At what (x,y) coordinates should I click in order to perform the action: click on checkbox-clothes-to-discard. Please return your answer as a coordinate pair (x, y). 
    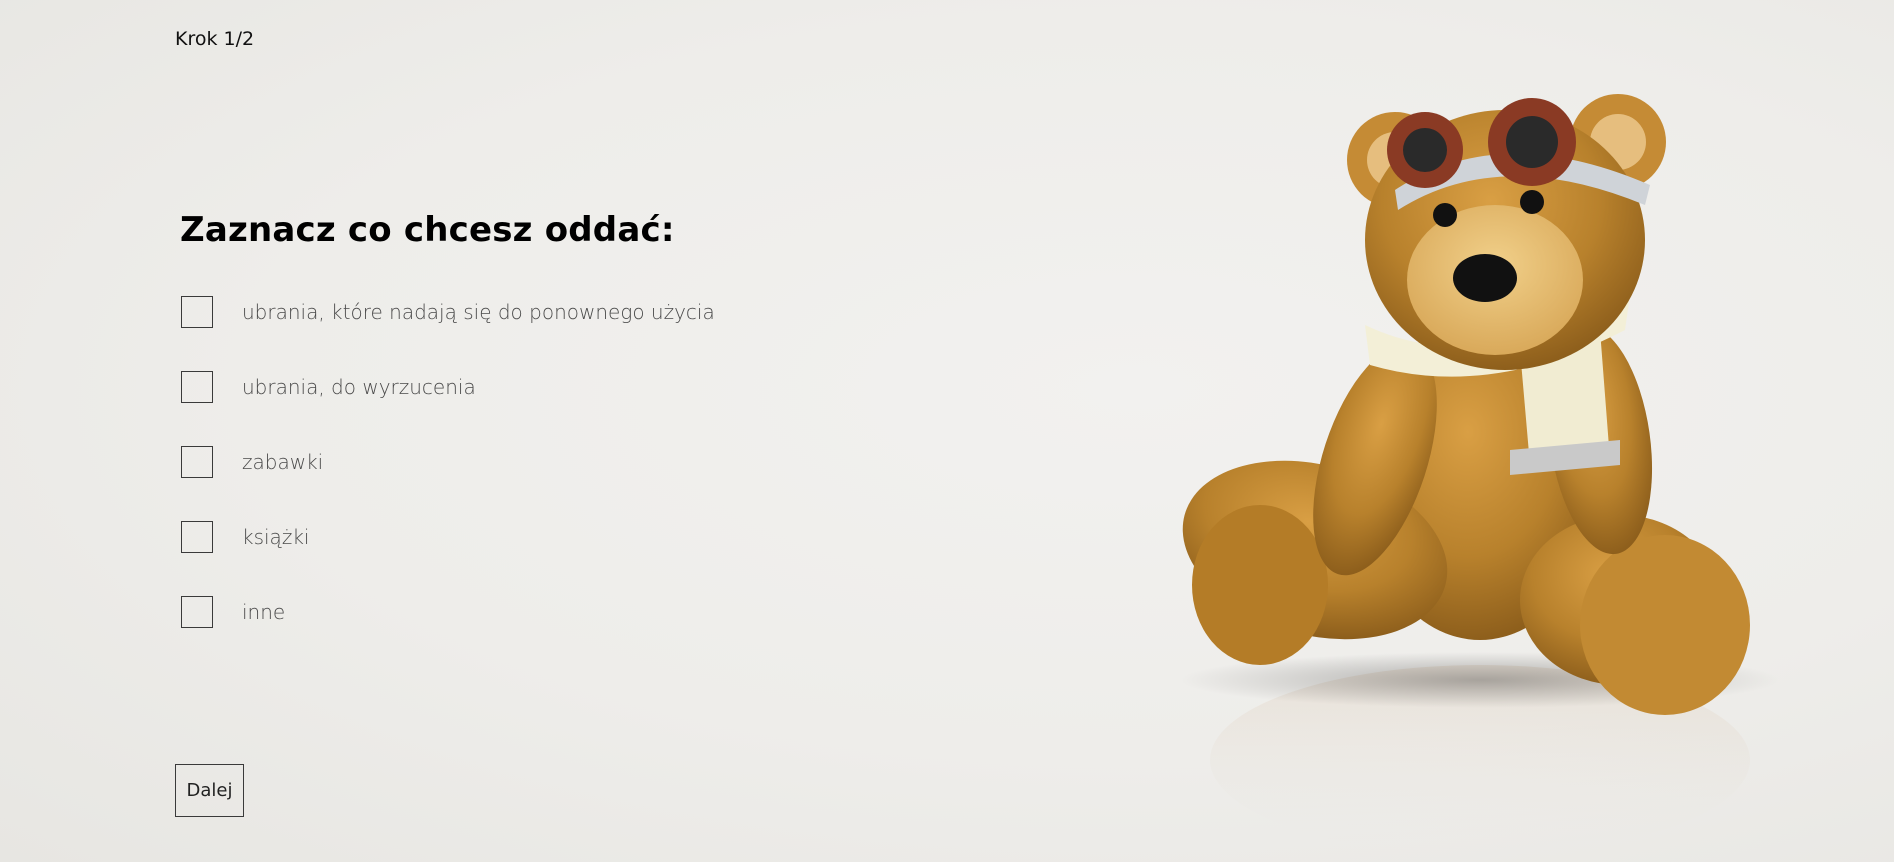
    Looking at the image, I should click on (197, 387).